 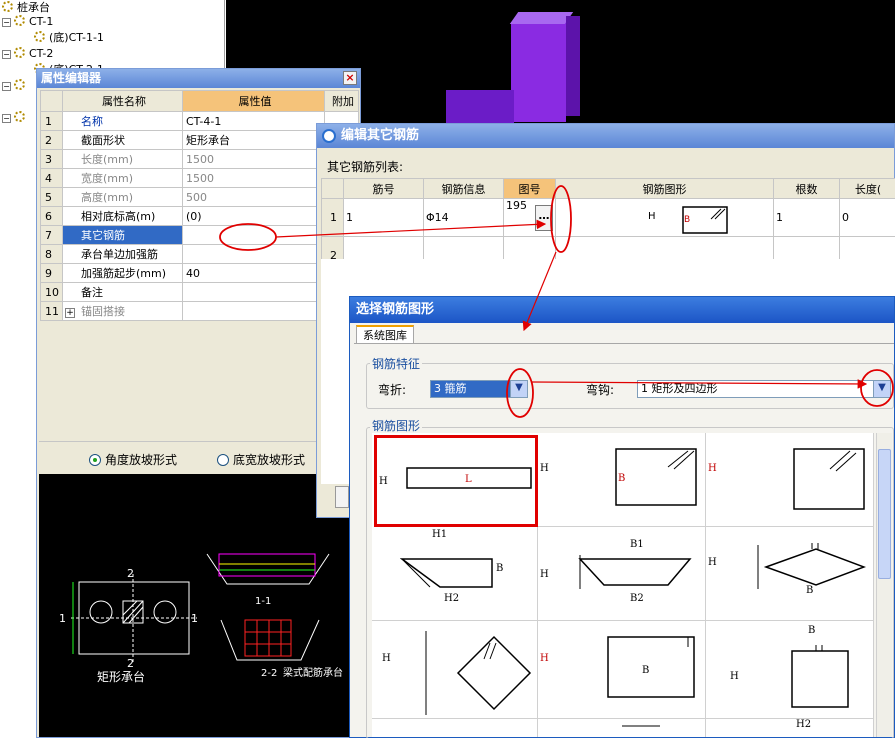 I want to click on dimension-line-icon, so click(x=641, y=726).